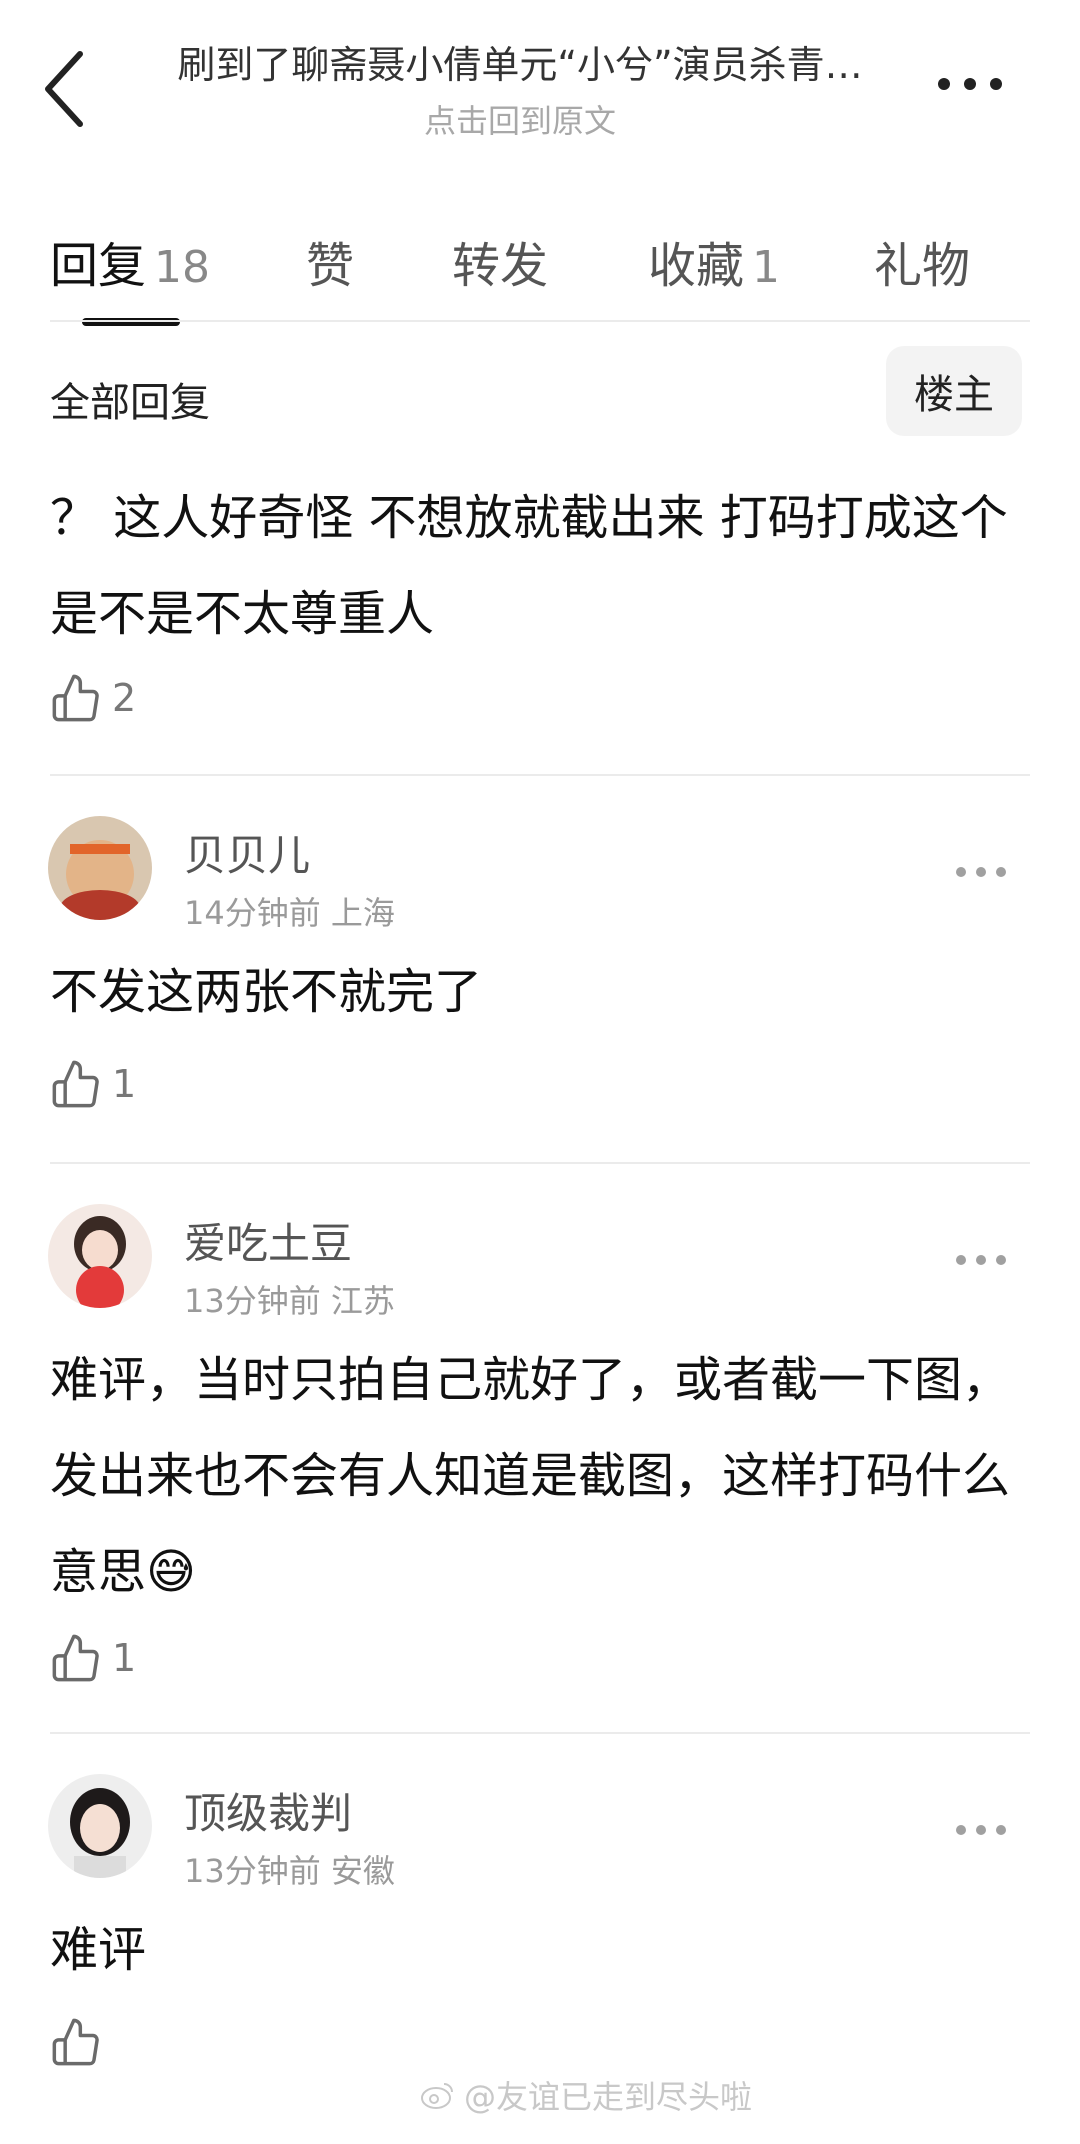 This screenshot has height=2144, width=1080. Describe the element at coordinates (520, 119) in the screenshot. I see `back-to-original-link: 点击回到原文` at that location.